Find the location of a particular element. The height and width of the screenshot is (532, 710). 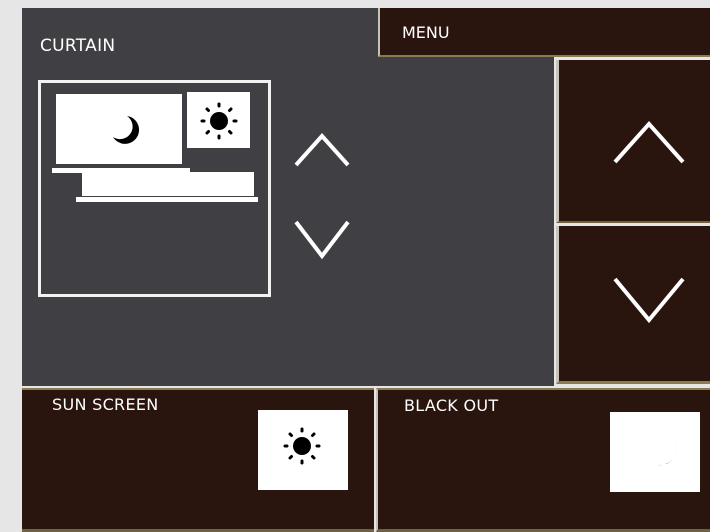

up-button is located at coordinates (633, 141).